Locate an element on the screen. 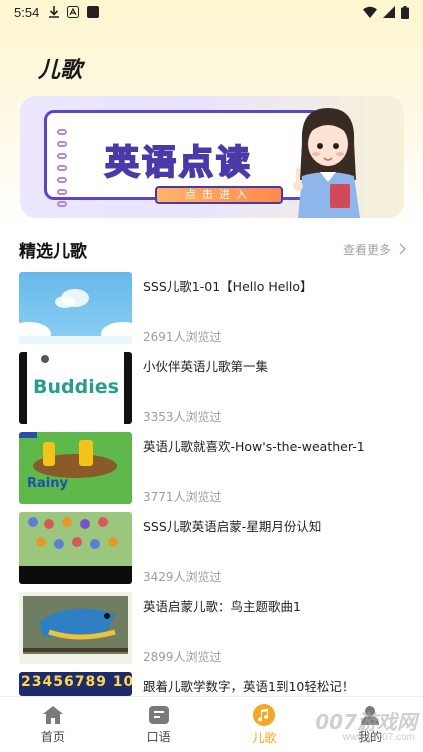 This screenshot has width=423, height=752. thumb-text-buddies: Buddies is located at coordinates (76, 387).